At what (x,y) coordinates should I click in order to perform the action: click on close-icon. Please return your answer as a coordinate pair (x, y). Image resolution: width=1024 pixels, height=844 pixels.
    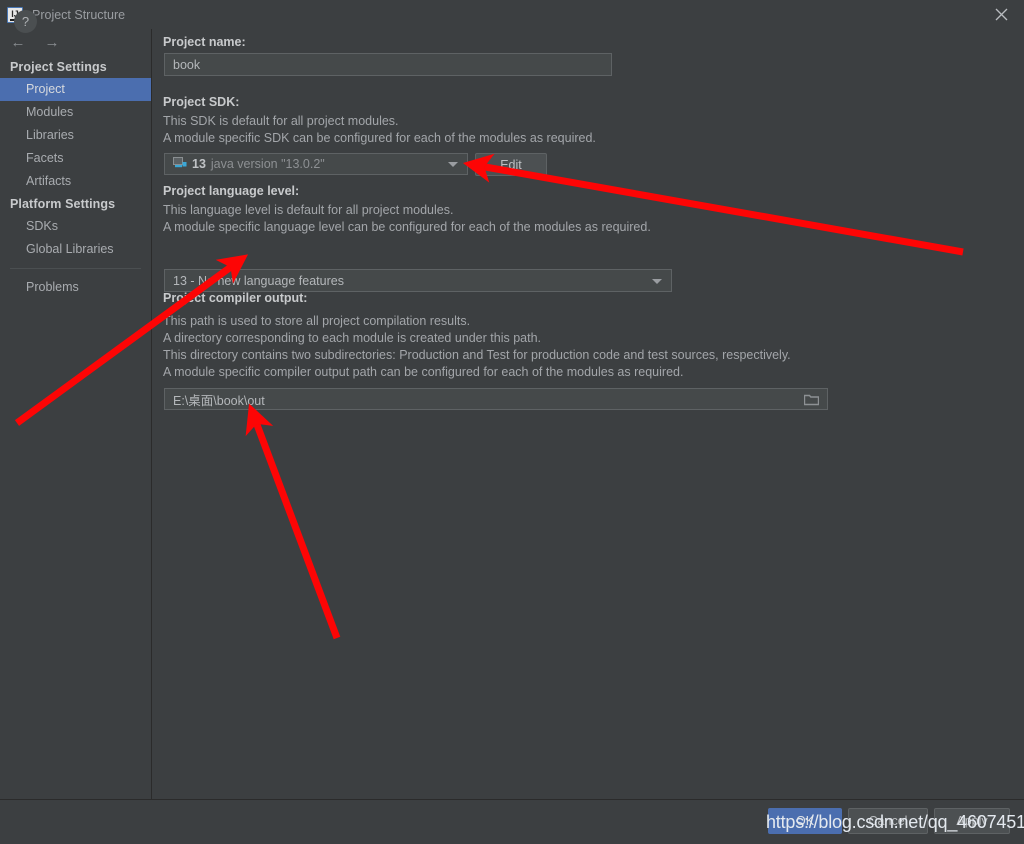
    Looking at the image, I should click on (1001, 14).